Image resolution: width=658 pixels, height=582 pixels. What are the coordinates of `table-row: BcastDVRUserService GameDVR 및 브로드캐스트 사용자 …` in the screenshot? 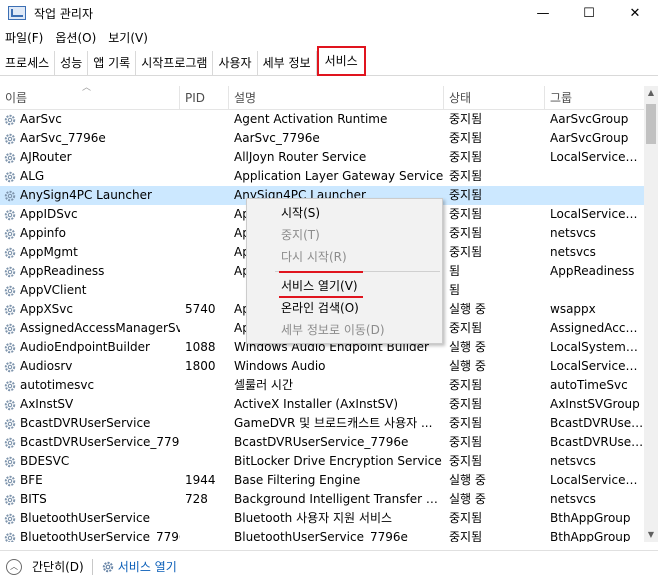 It's located at (322, 423).